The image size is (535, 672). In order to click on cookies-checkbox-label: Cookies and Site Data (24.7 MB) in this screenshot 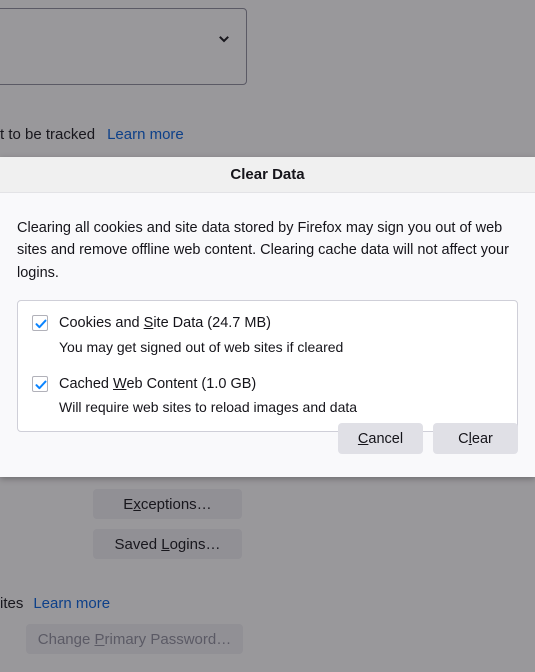, I will do `click(201, 323)`.